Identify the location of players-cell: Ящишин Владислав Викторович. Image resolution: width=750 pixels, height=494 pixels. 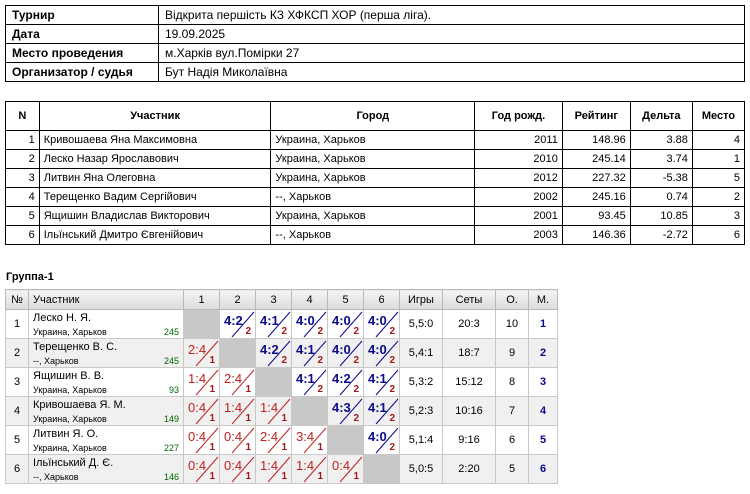
(155, 216).